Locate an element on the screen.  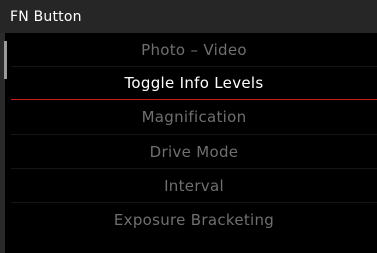
menu-item-toggle-info-levels: Toggle Info Levels is located at coordinates (194, 83).